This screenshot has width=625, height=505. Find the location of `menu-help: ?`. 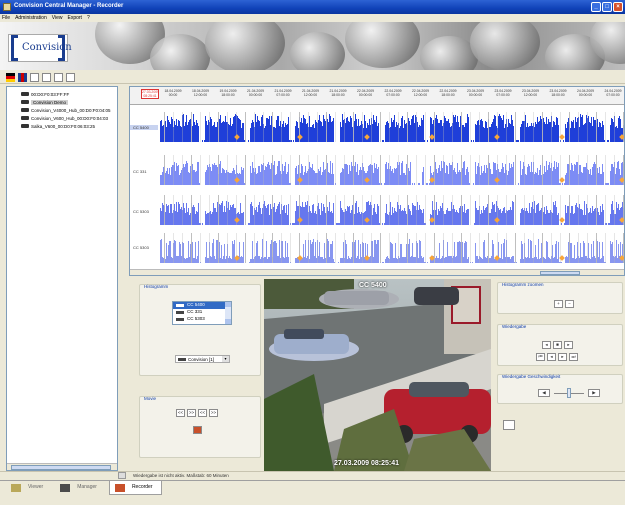

menu-help: ? is located at coordinates (88, 18).